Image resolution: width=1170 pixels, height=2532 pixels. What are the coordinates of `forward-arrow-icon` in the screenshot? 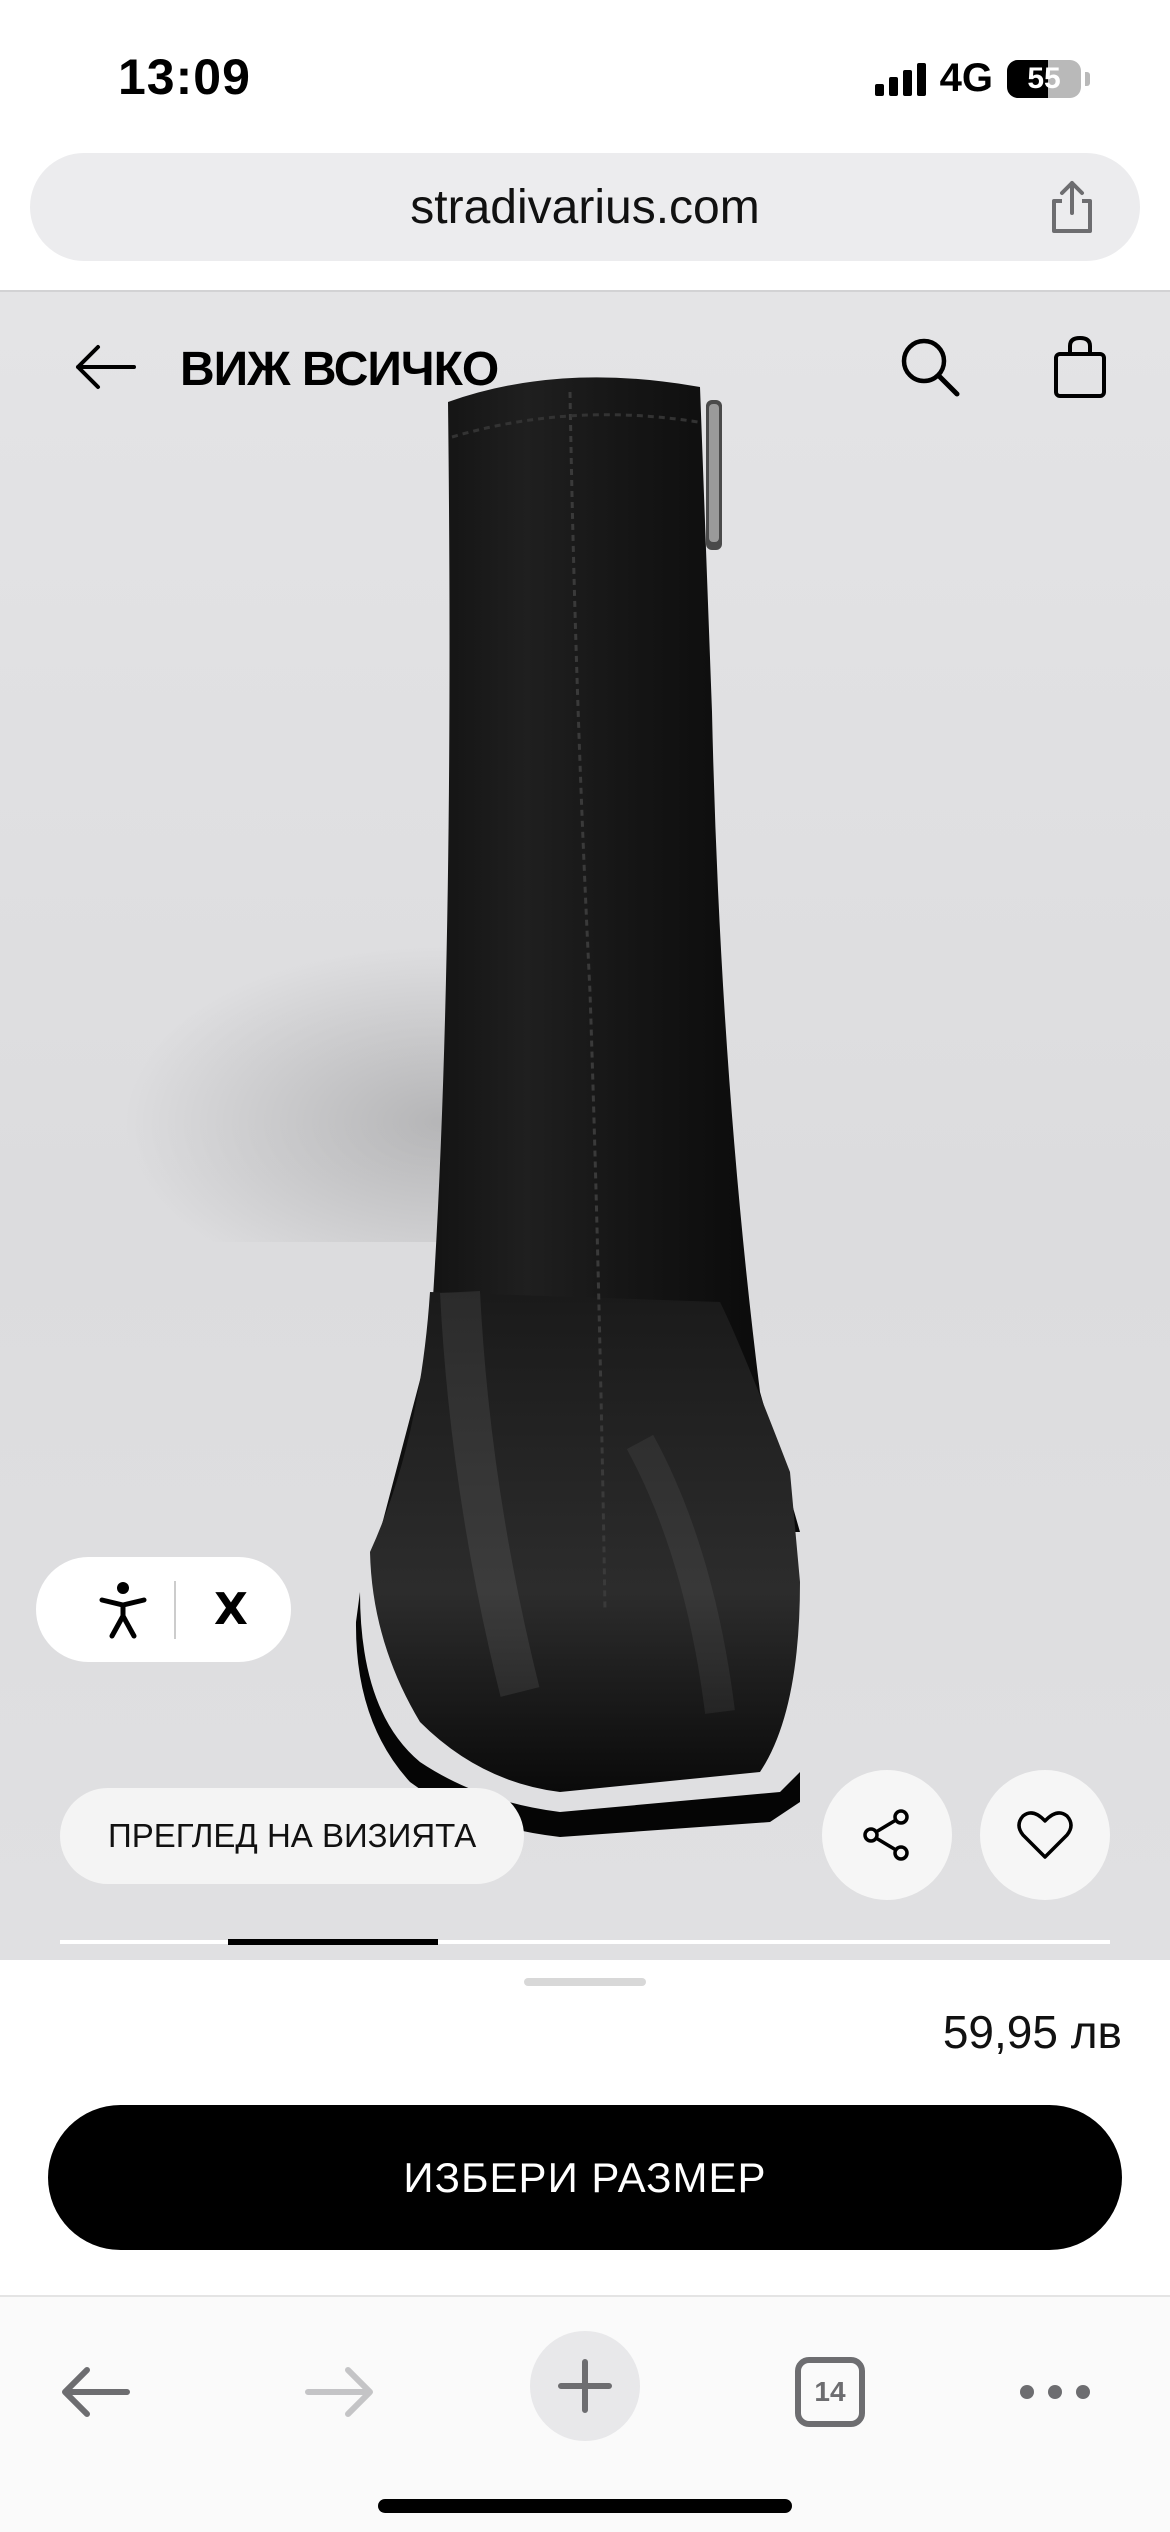 It's located at (339, 2392).